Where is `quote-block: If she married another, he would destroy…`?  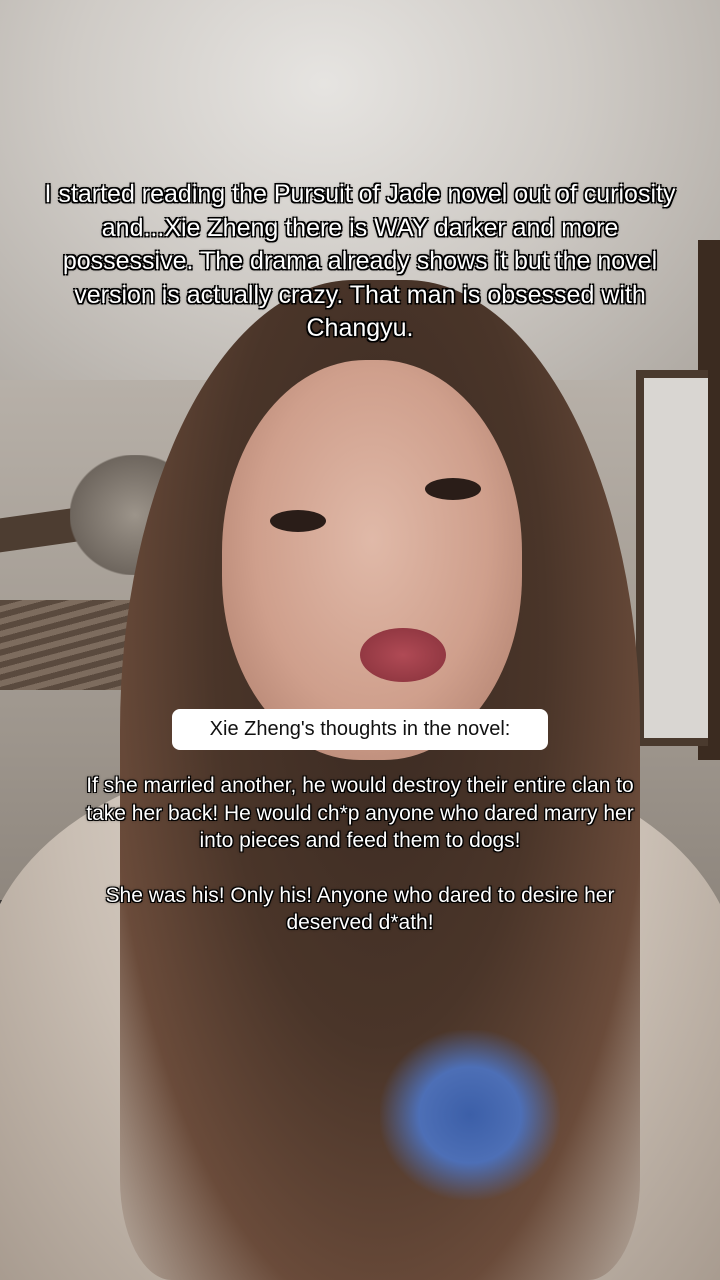 quote-block: If she married another, he would destroy… is located at coordinates (360, 868).